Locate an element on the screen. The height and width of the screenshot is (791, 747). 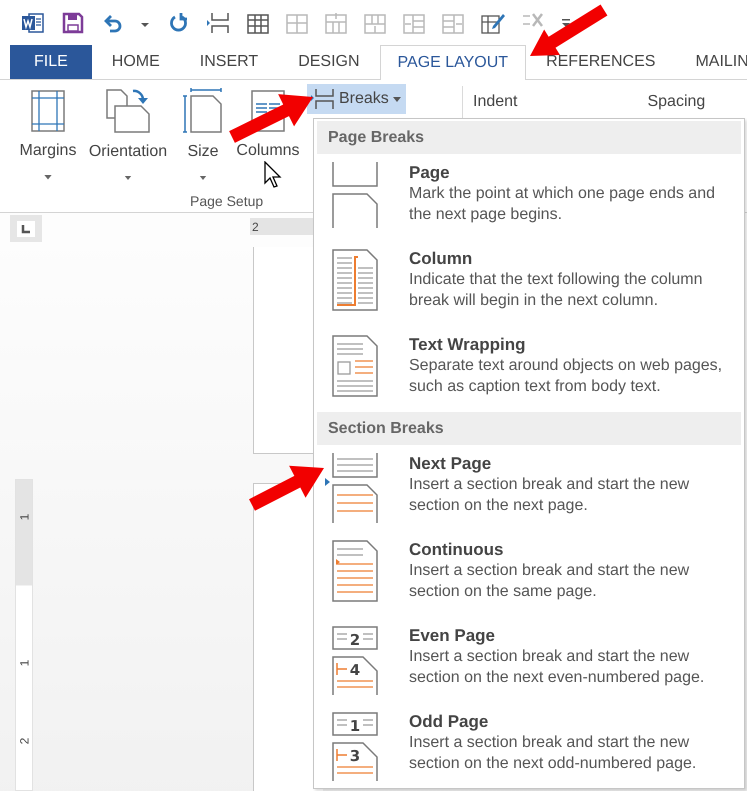
menu-item: Column Indicate that the text following the column break will begin in the next column. is located at coordinates (529, 283).